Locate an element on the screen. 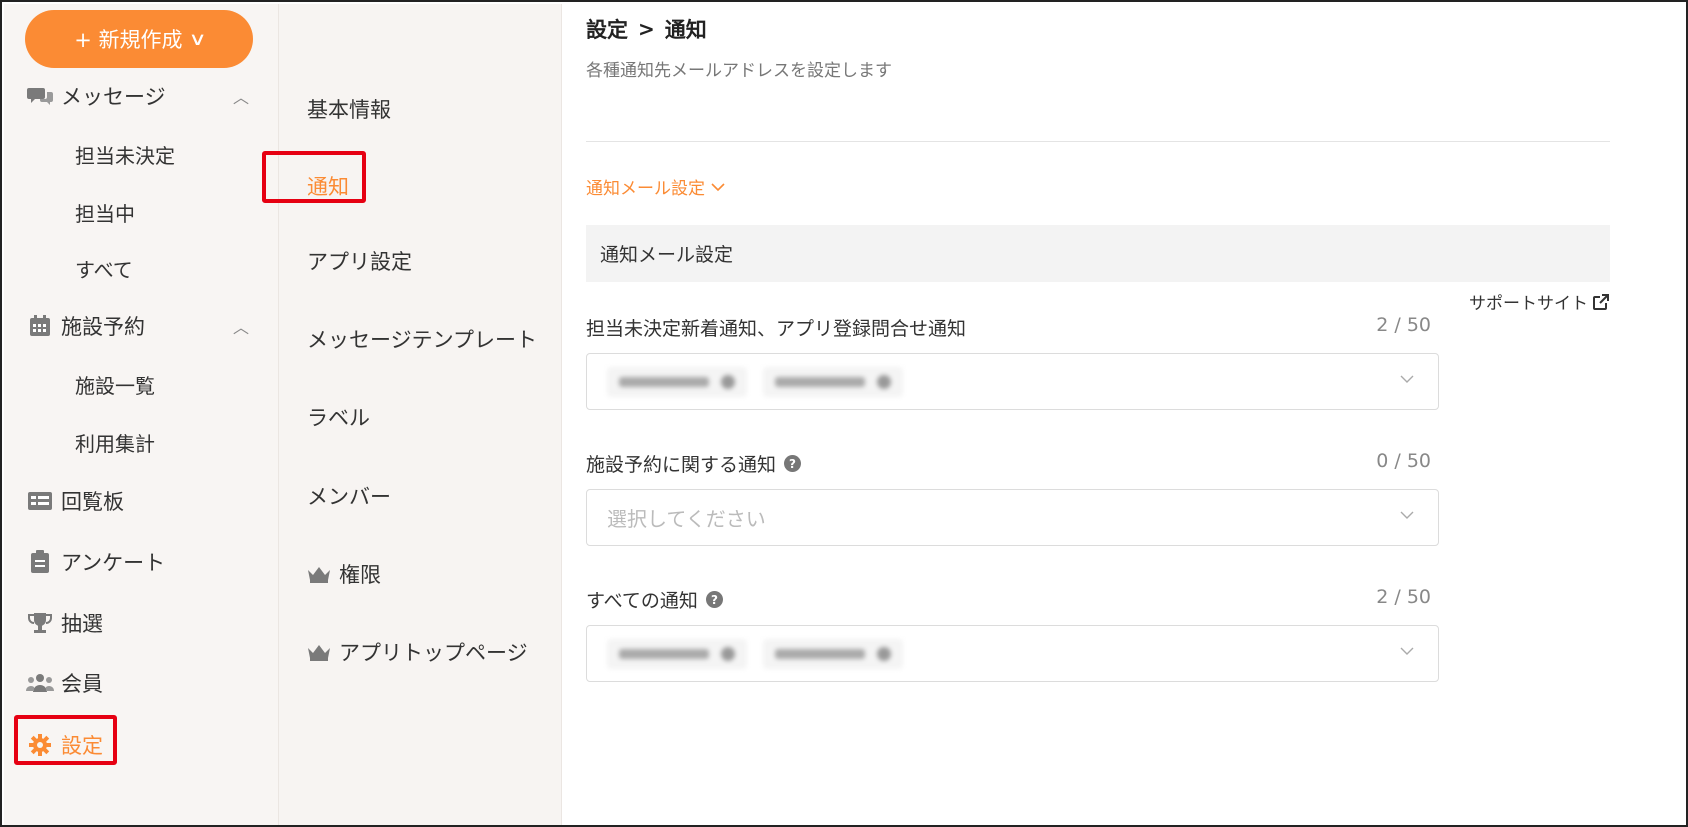 Image resolution: width=1688 pixels, height=827 pixels. clipboard-icon is located at coordinates (40, 562).